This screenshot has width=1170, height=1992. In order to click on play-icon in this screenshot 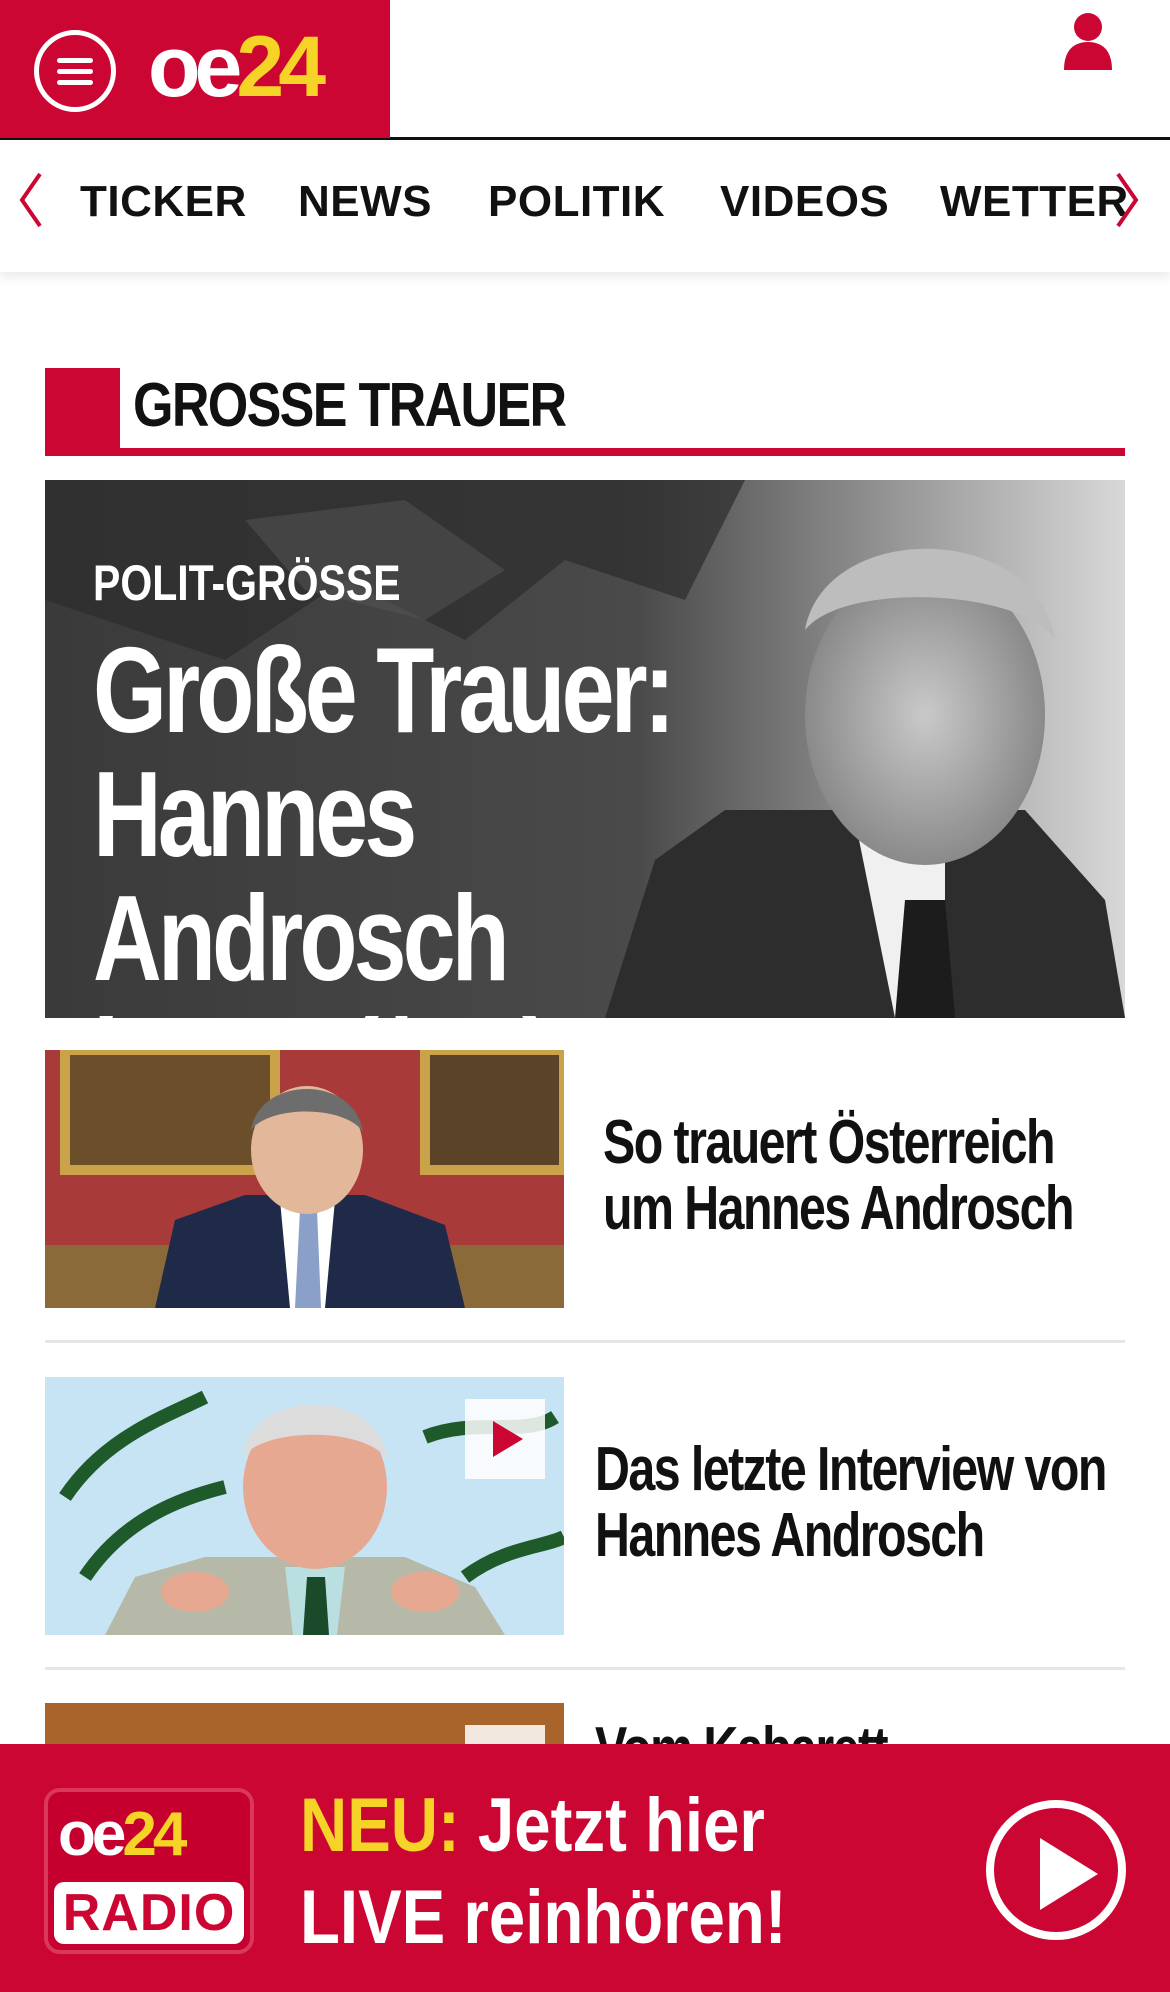, I will do `click(505, 1439)`.